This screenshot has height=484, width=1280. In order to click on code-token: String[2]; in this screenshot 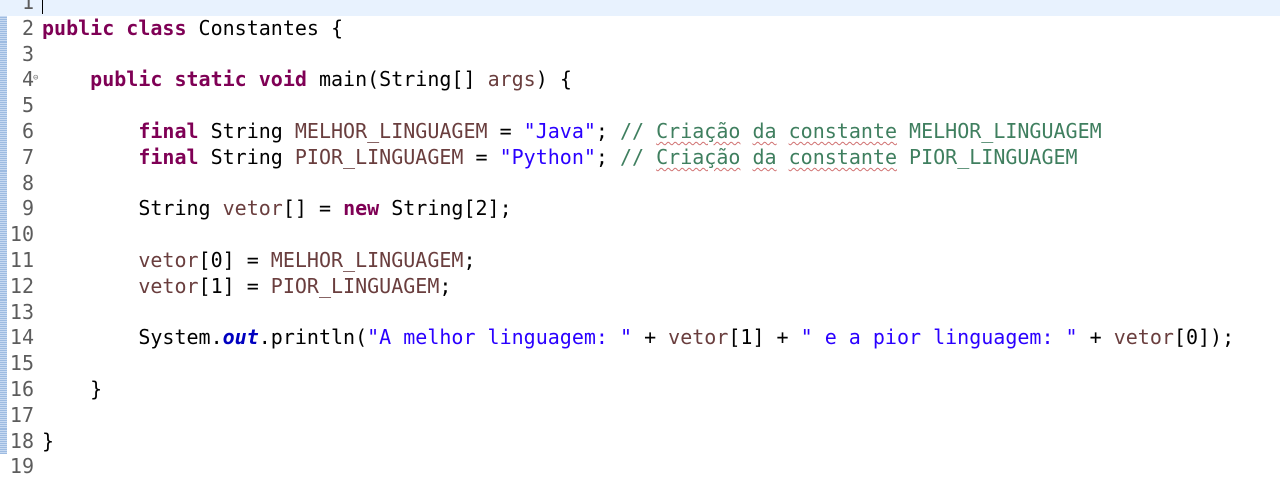, I will do `click(445, 208)`.